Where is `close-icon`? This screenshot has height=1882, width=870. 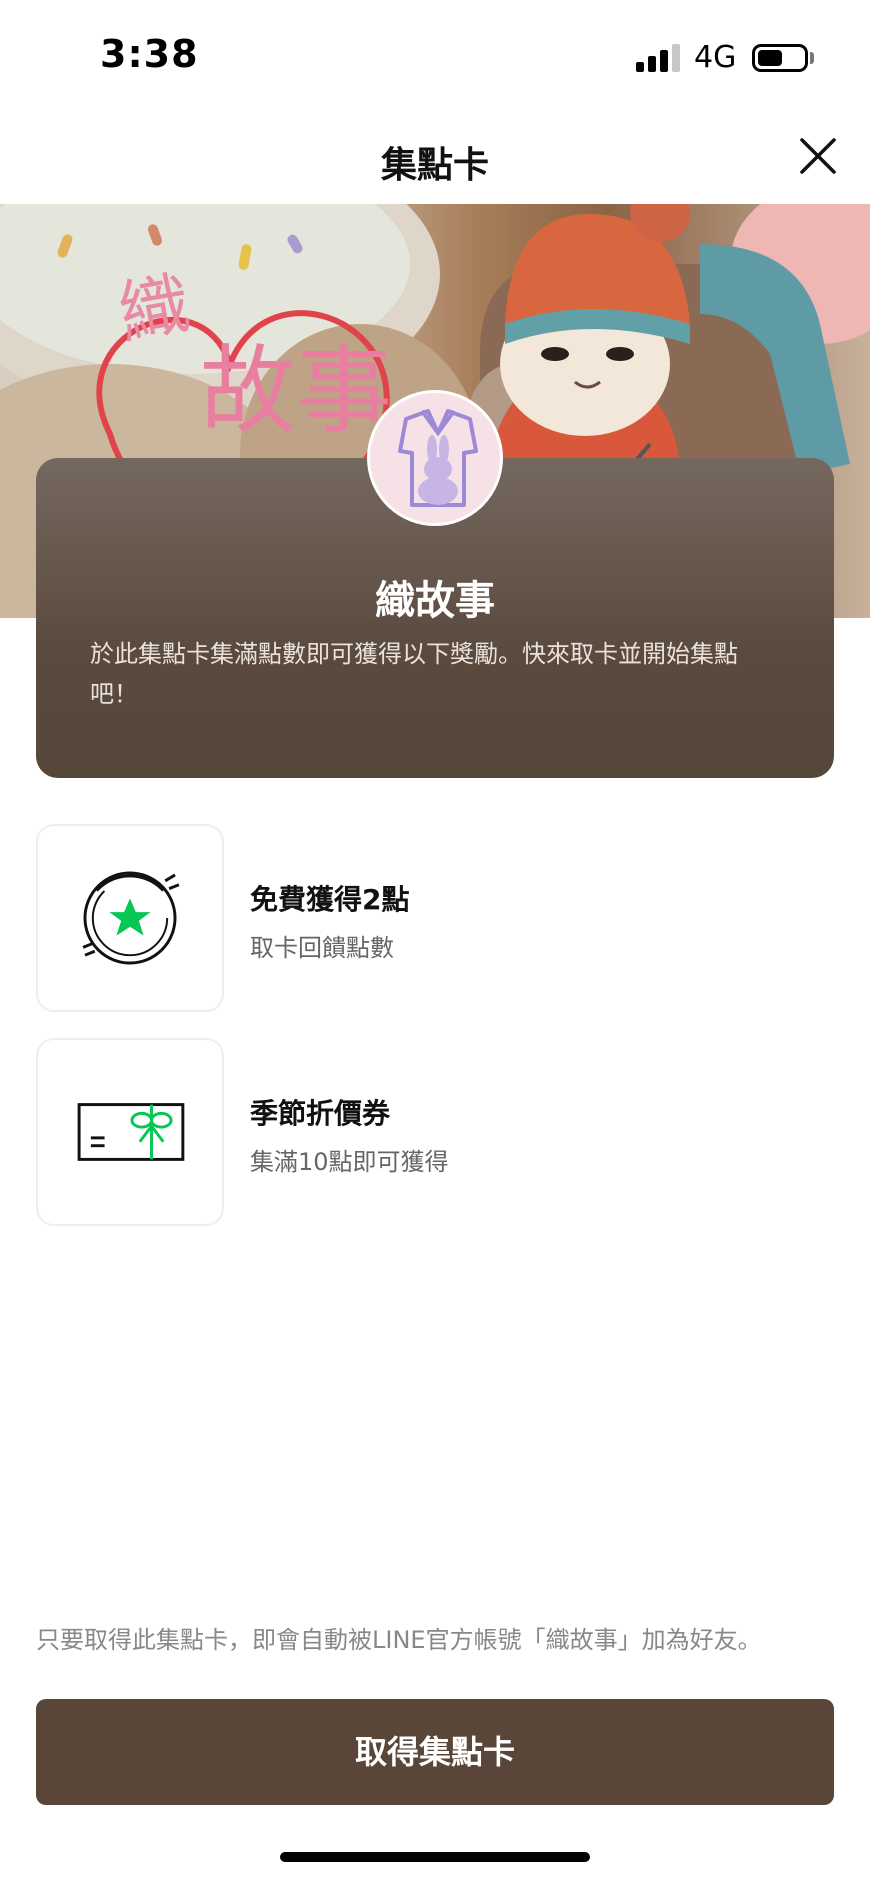 close-icon is located at coordinates (818, 156).